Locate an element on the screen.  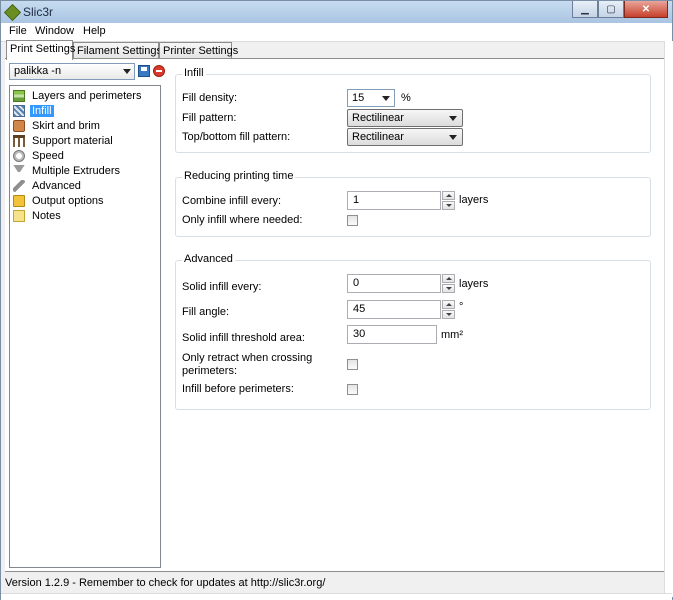
sidebar-item-multiple-extruders: Multiple Extruders is located at coordinates (67, 170).